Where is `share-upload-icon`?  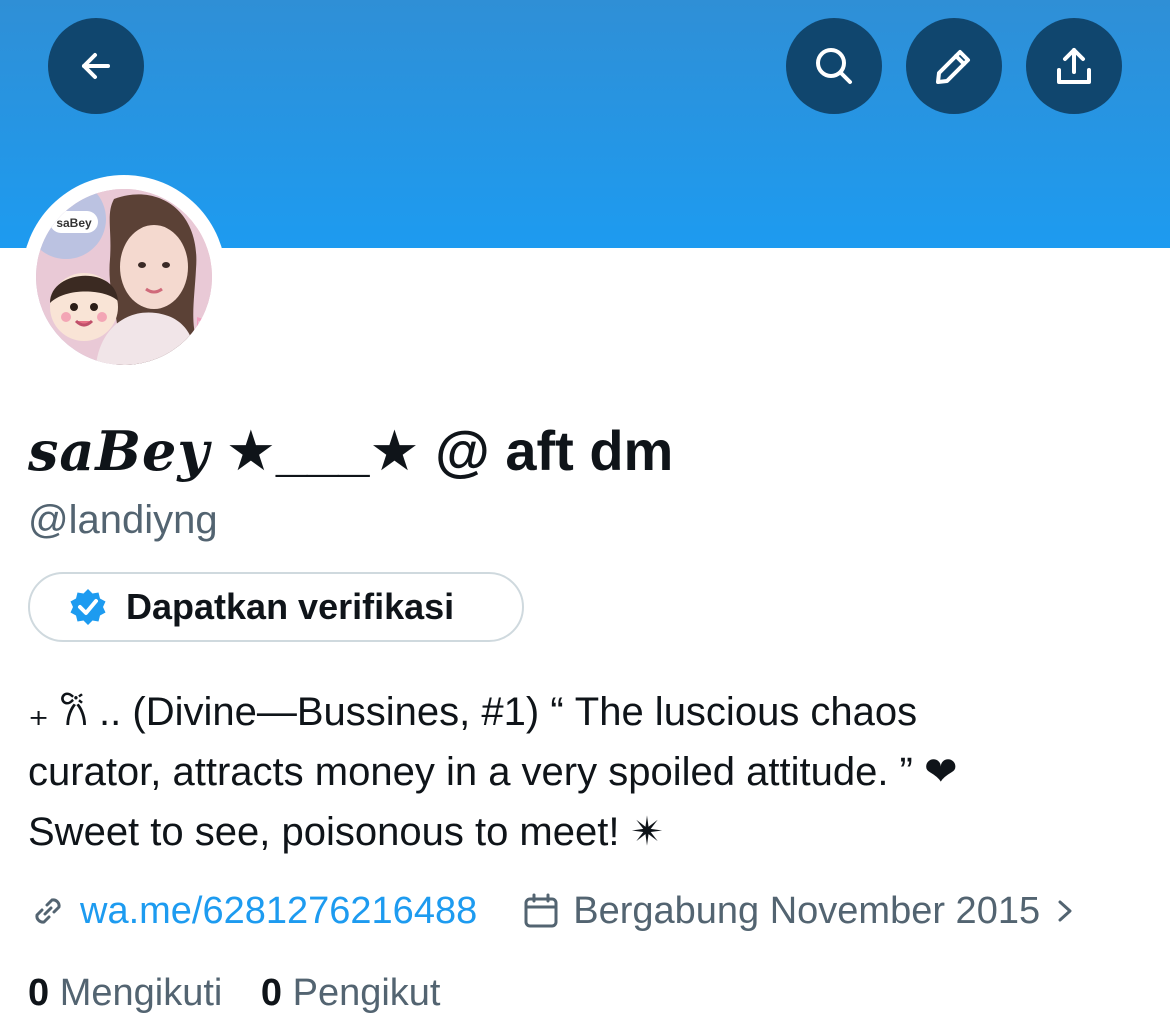 share-upload-icon is located at coordinates (1074, 66).